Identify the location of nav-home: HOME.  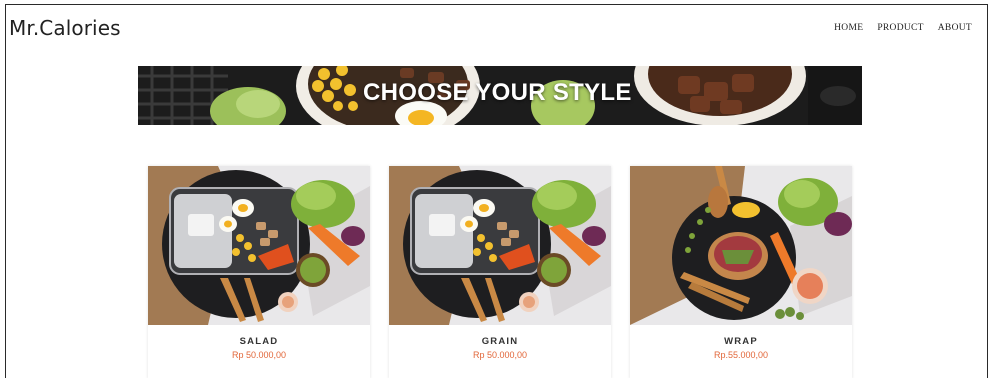
(848, 28).